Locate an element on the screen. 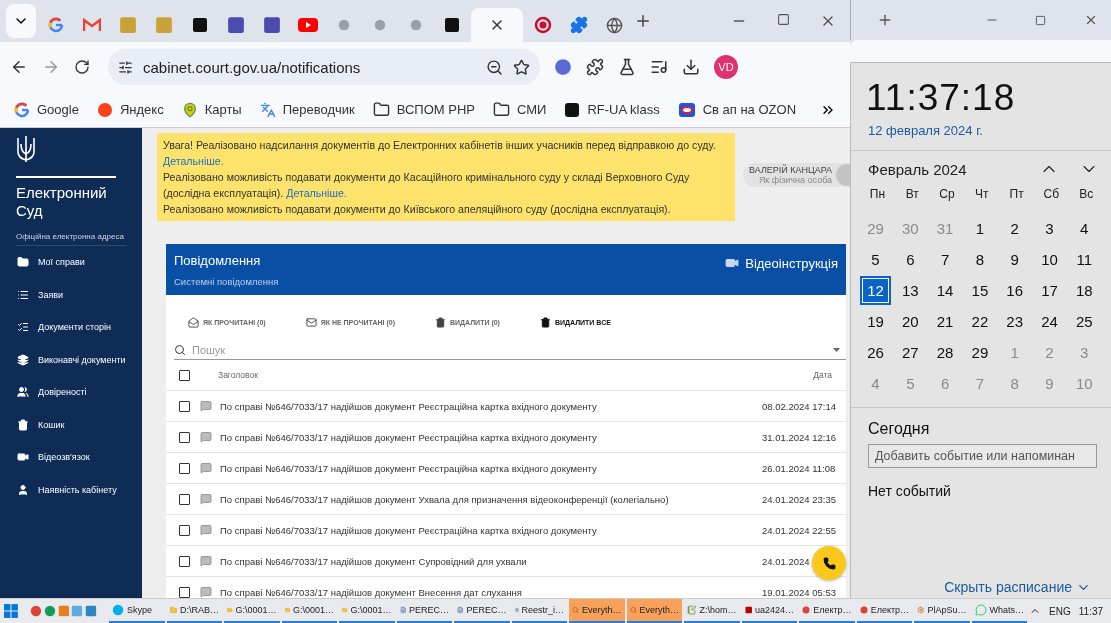 The height and width of the screenshot is (623, 1111). calendar-day: 2 is located at coordinates (1015, 228).